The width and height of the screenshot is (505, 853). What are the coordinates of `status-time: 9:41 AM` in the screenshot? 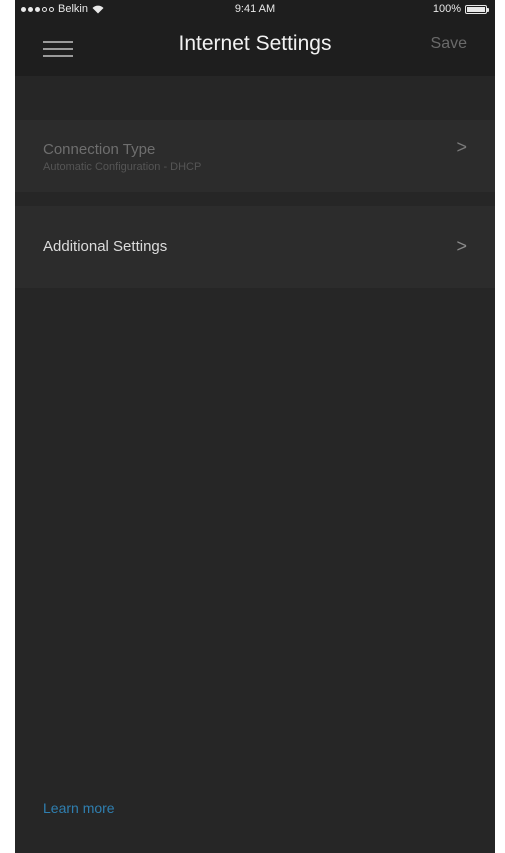 It's located at (255, 9).